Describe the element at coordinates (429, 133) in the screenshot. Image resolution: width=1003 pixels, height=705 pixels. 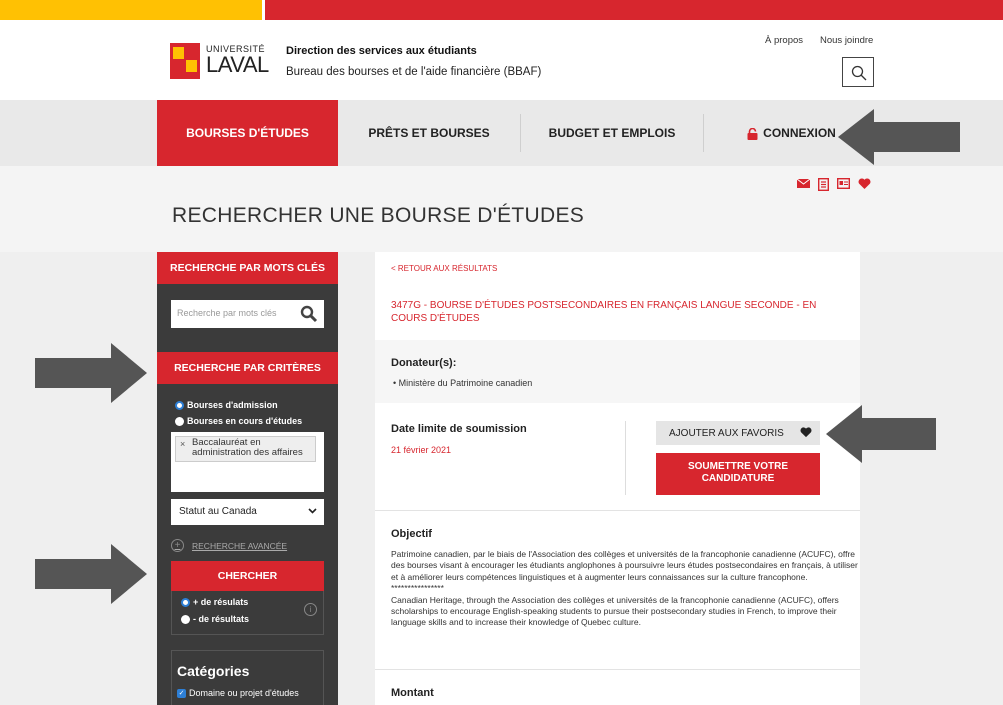
I see `nav-item-prets: PRÊTS ET BOURSES` at that location.